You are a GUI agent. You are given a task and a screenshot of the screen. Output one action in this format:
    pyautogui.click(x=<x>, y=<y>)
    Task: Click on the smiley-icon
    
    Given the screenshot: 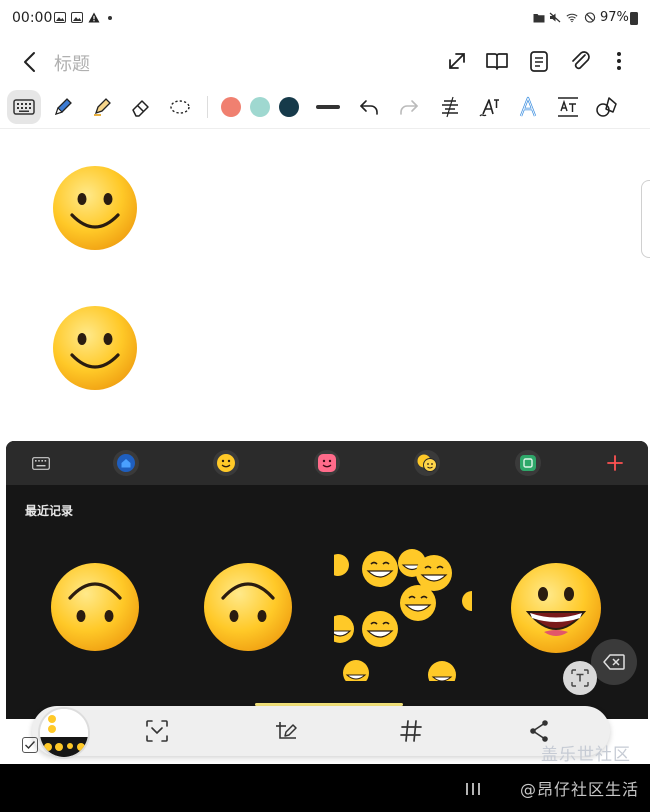 What is the action you would take?
    pyautogui.click(x=226, y=463)
    